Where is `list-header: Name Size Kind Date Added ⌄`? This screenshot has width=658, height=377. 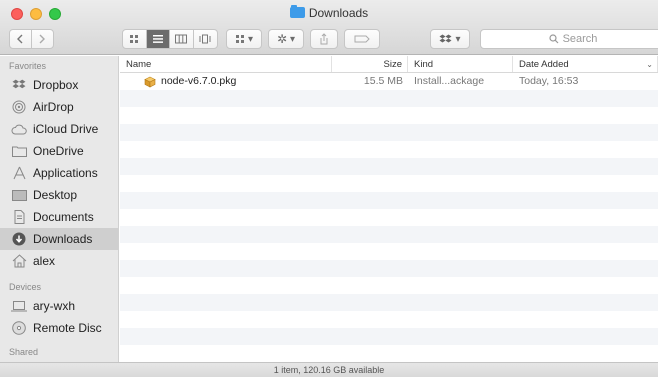
list-header: Name Size Kind Date Added ⌄ is located at coordinates (389, 64).